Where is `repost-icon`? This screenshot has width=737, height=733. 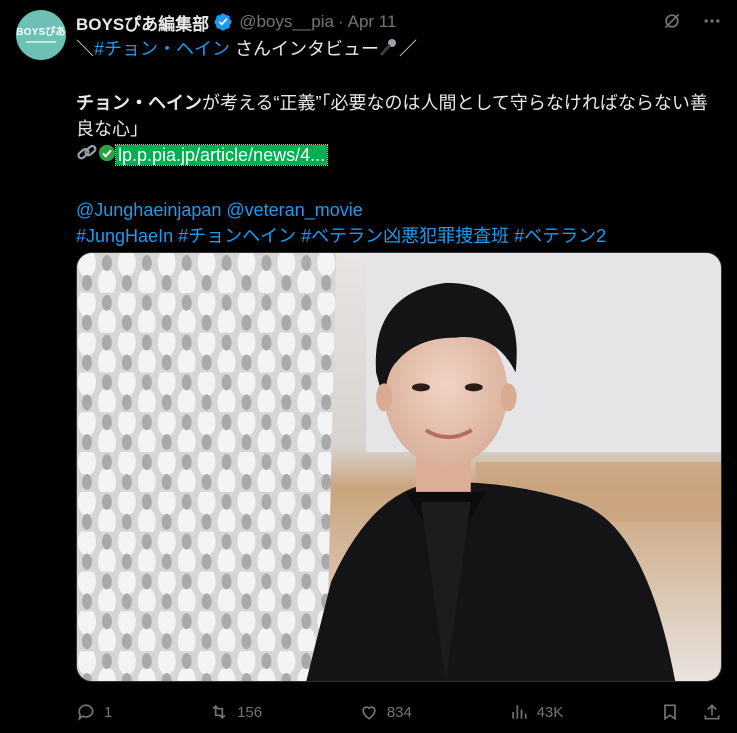 repost-icon is located at coordinates (219, 712).